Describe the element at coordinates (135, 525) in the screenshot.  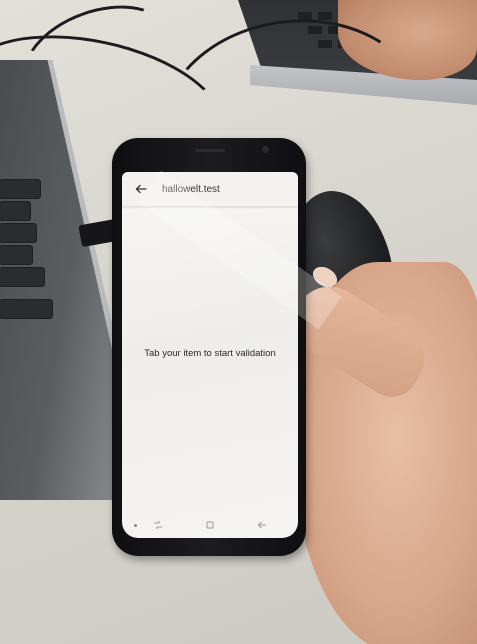
I see `nav-indicator-dot` at that location.